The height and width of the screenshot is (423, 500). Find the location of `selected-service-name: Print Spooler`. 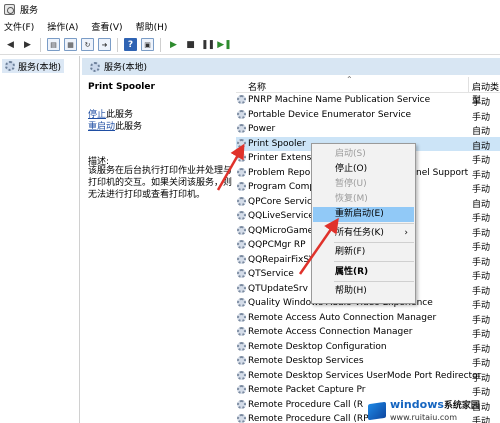

selected-service-name: Print Spooler is located at coordinates (121, 87).